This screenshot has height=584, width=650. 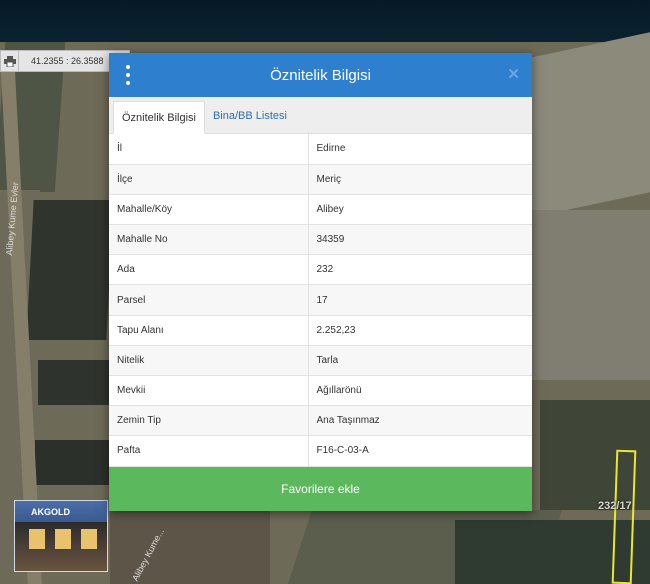 I want to click on table-row: Parsel 17, so click(x=320, y=300).